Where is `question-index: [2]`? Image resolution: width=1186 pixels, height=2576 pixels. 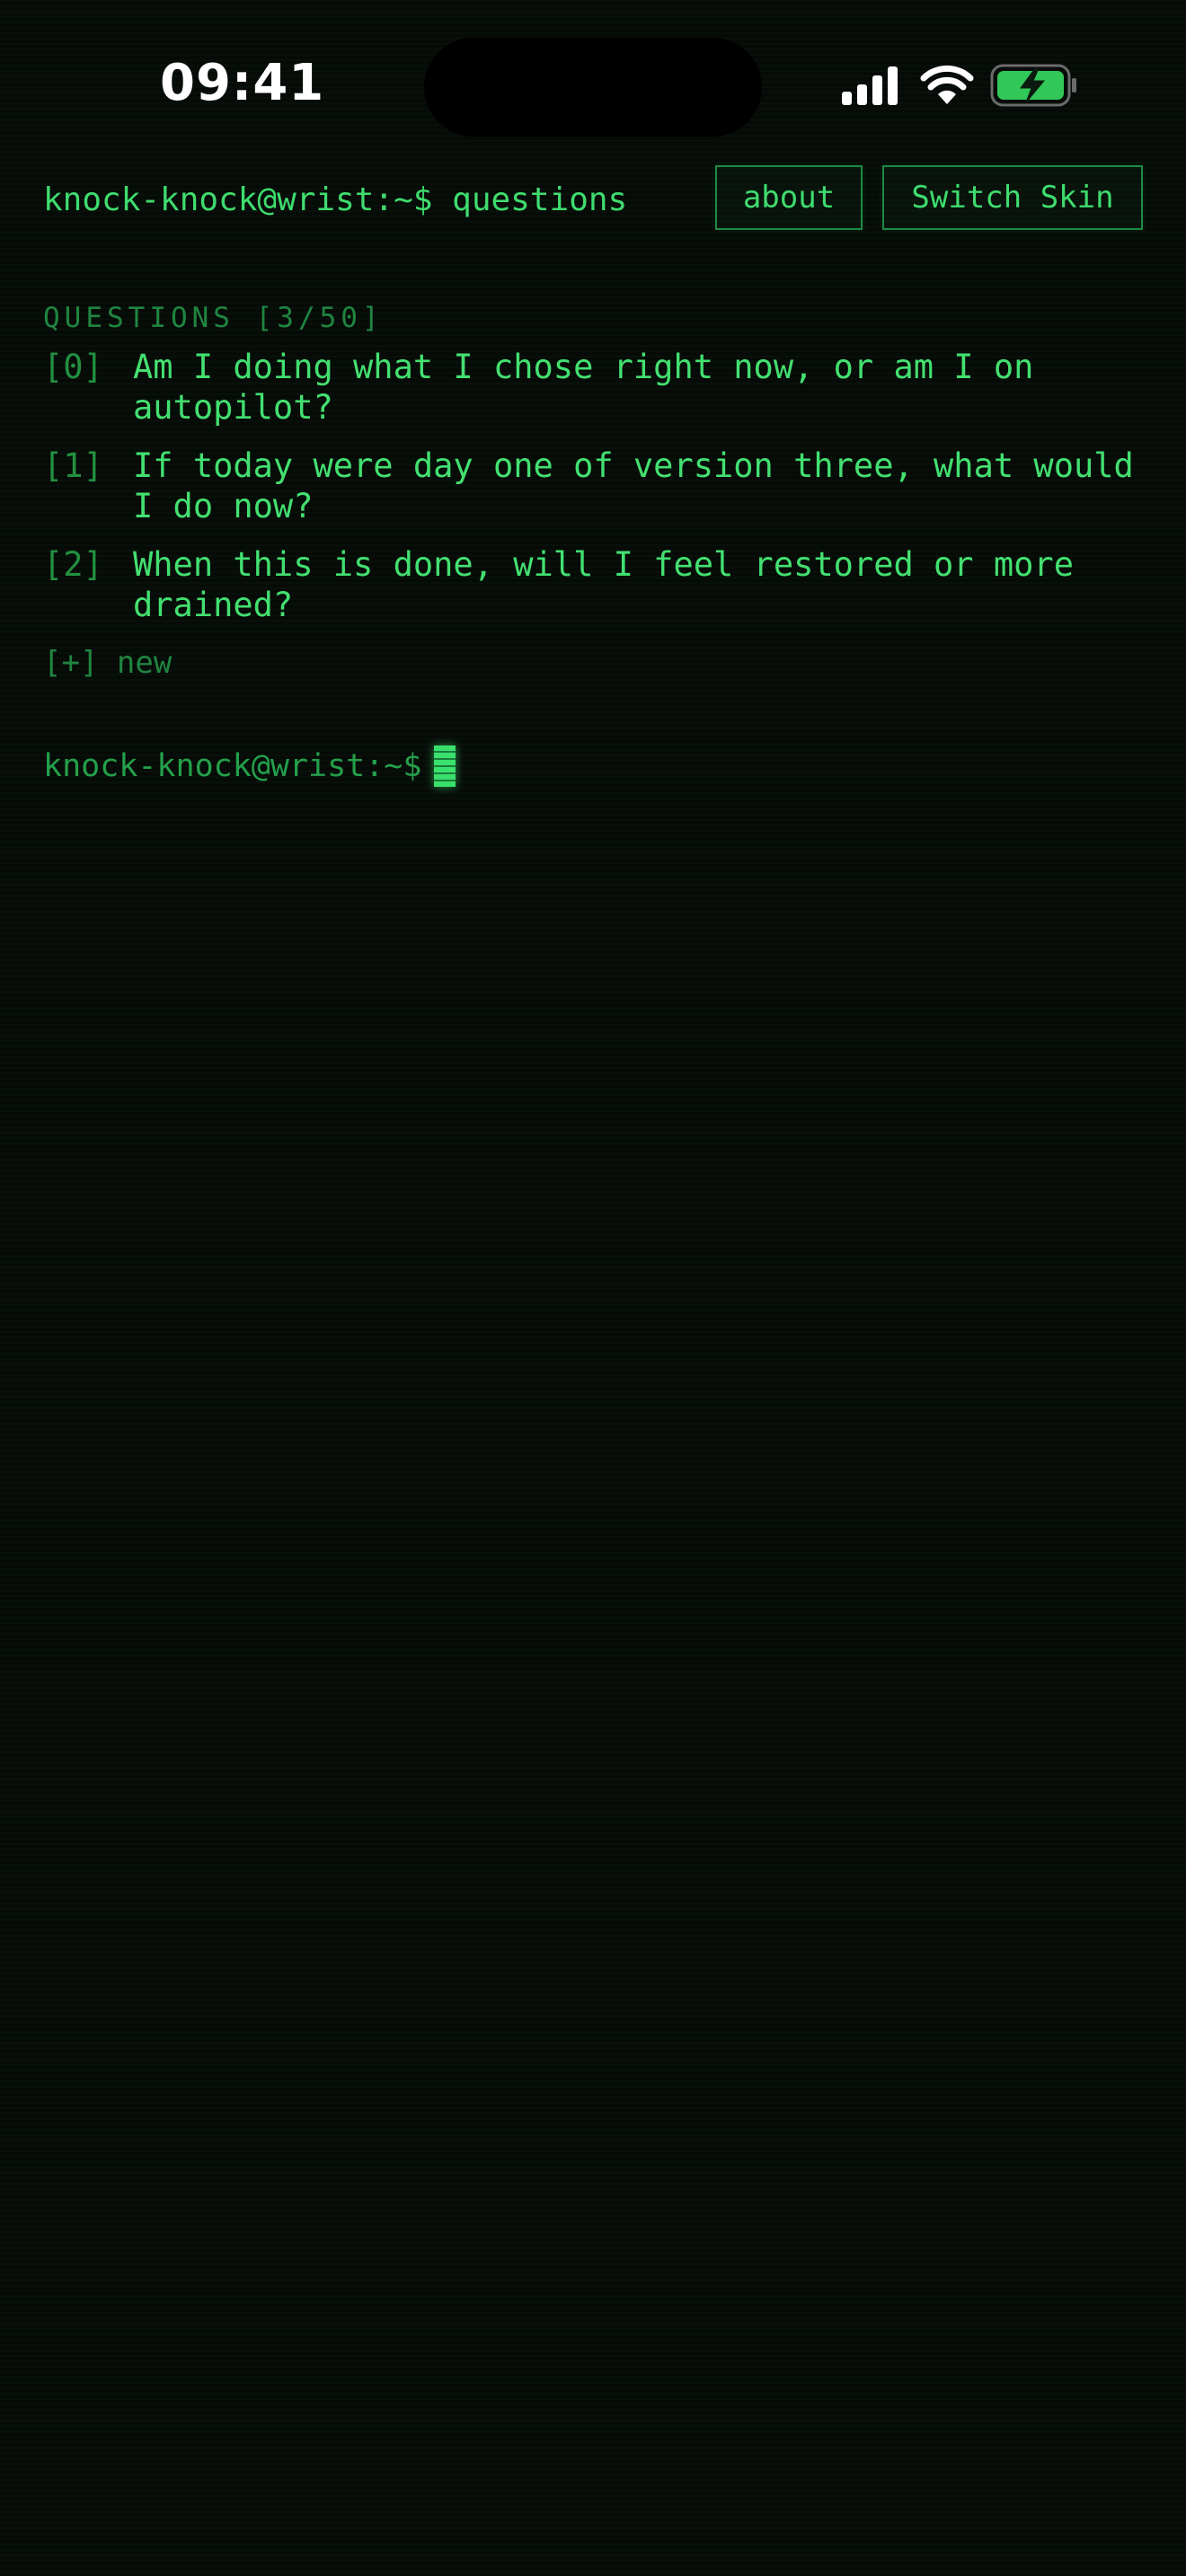 question-index: [2] is located at coordinates (73, 564).